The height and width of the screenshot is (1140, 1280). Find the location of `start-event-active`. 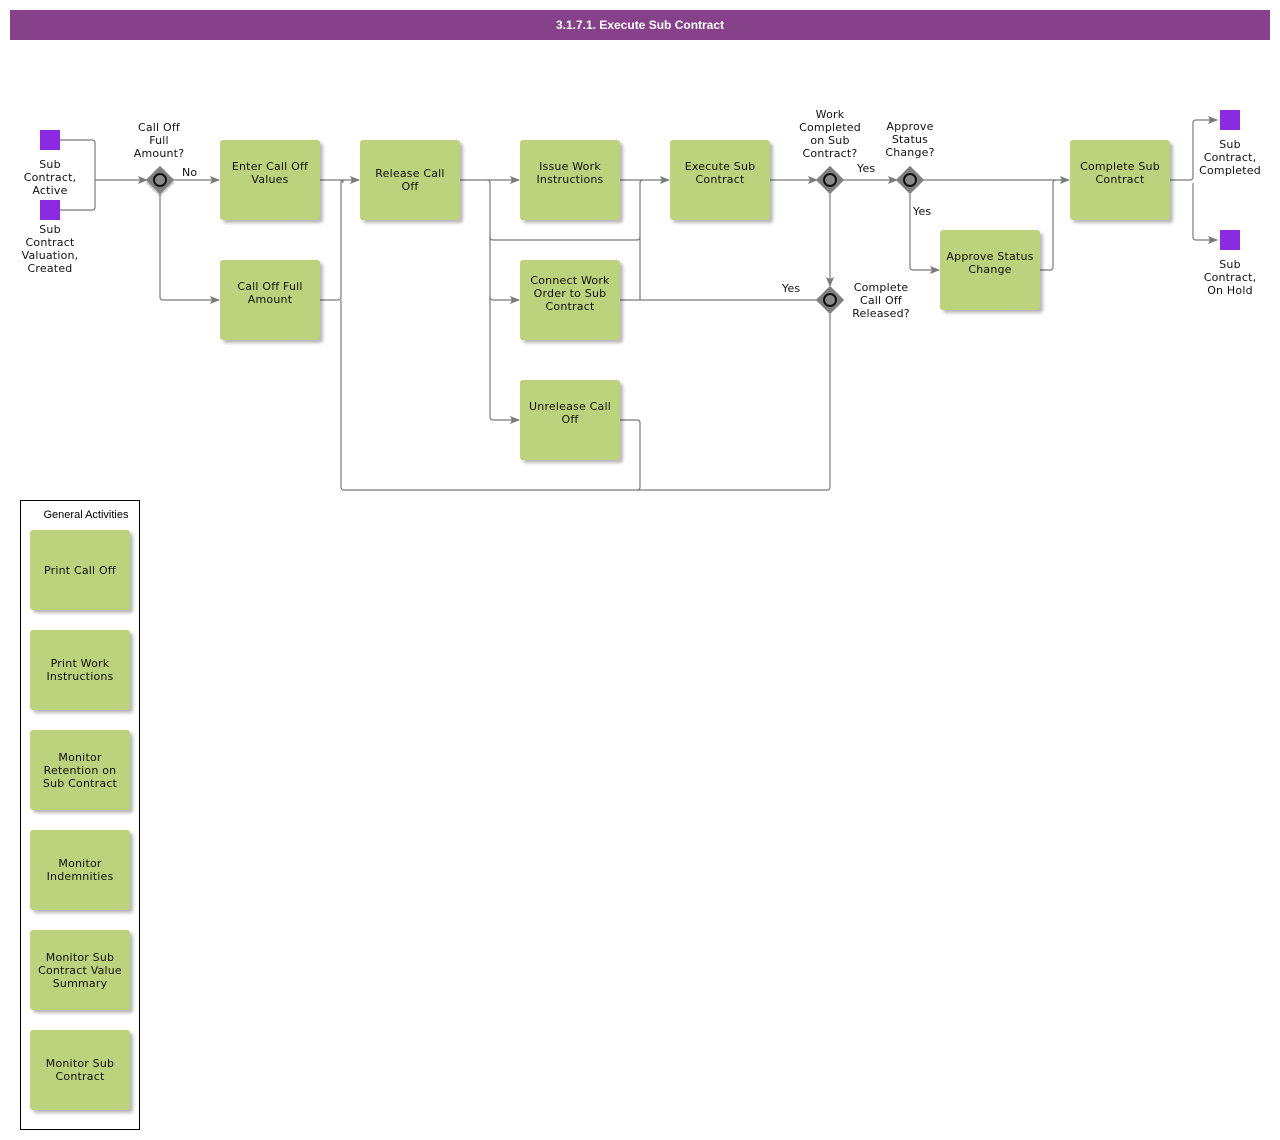

start-event-active is located at coordinates (50, 140).